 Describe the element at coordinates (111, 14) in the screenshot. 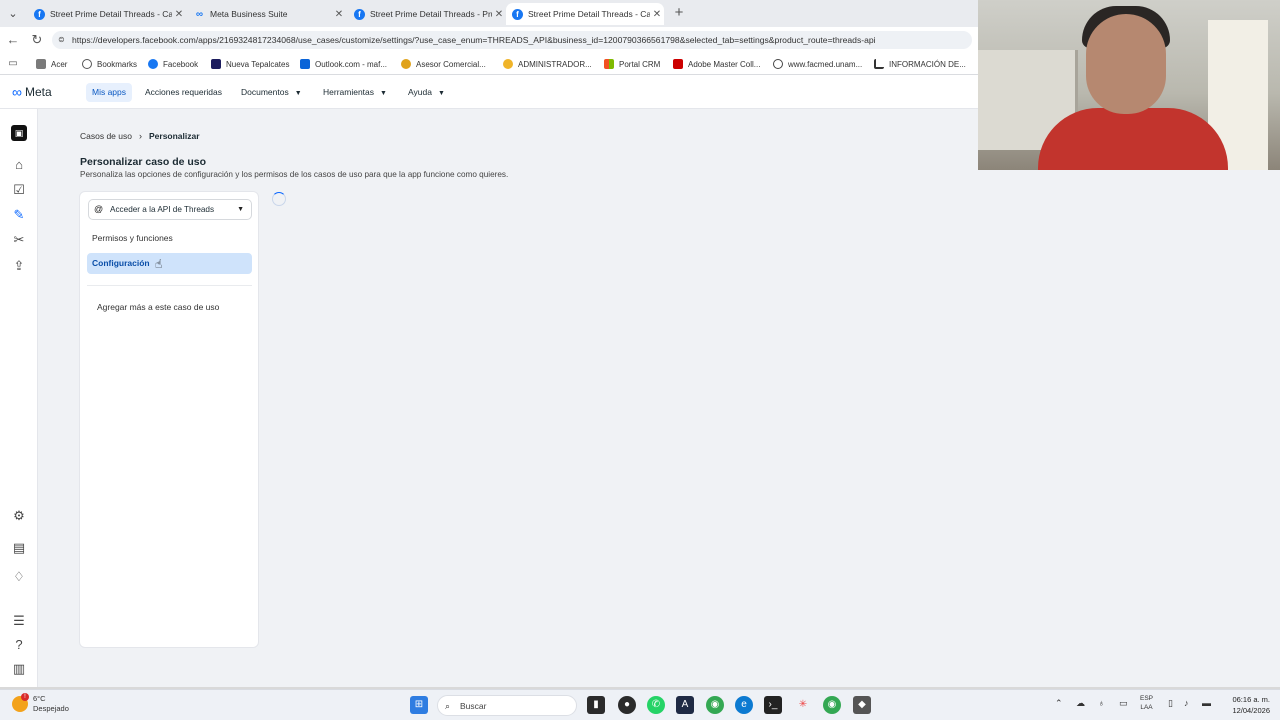

I see `tab-title: Street Prime Detail Threads - Caso` at that location.